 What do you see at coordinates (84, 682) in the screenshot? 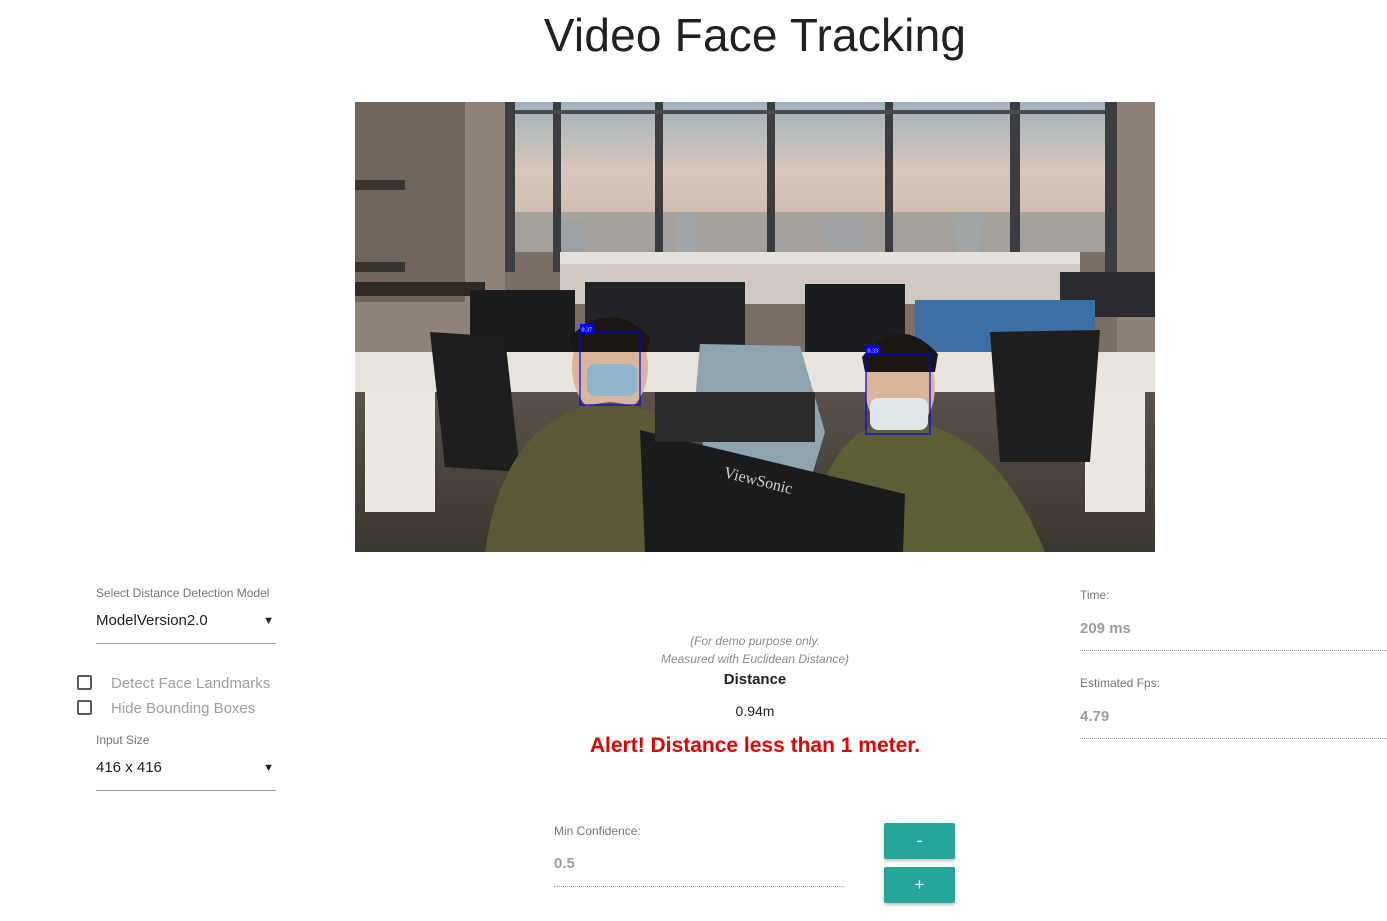
I see `detect-landmarks-checkbox` at bounding box center [84, 682].